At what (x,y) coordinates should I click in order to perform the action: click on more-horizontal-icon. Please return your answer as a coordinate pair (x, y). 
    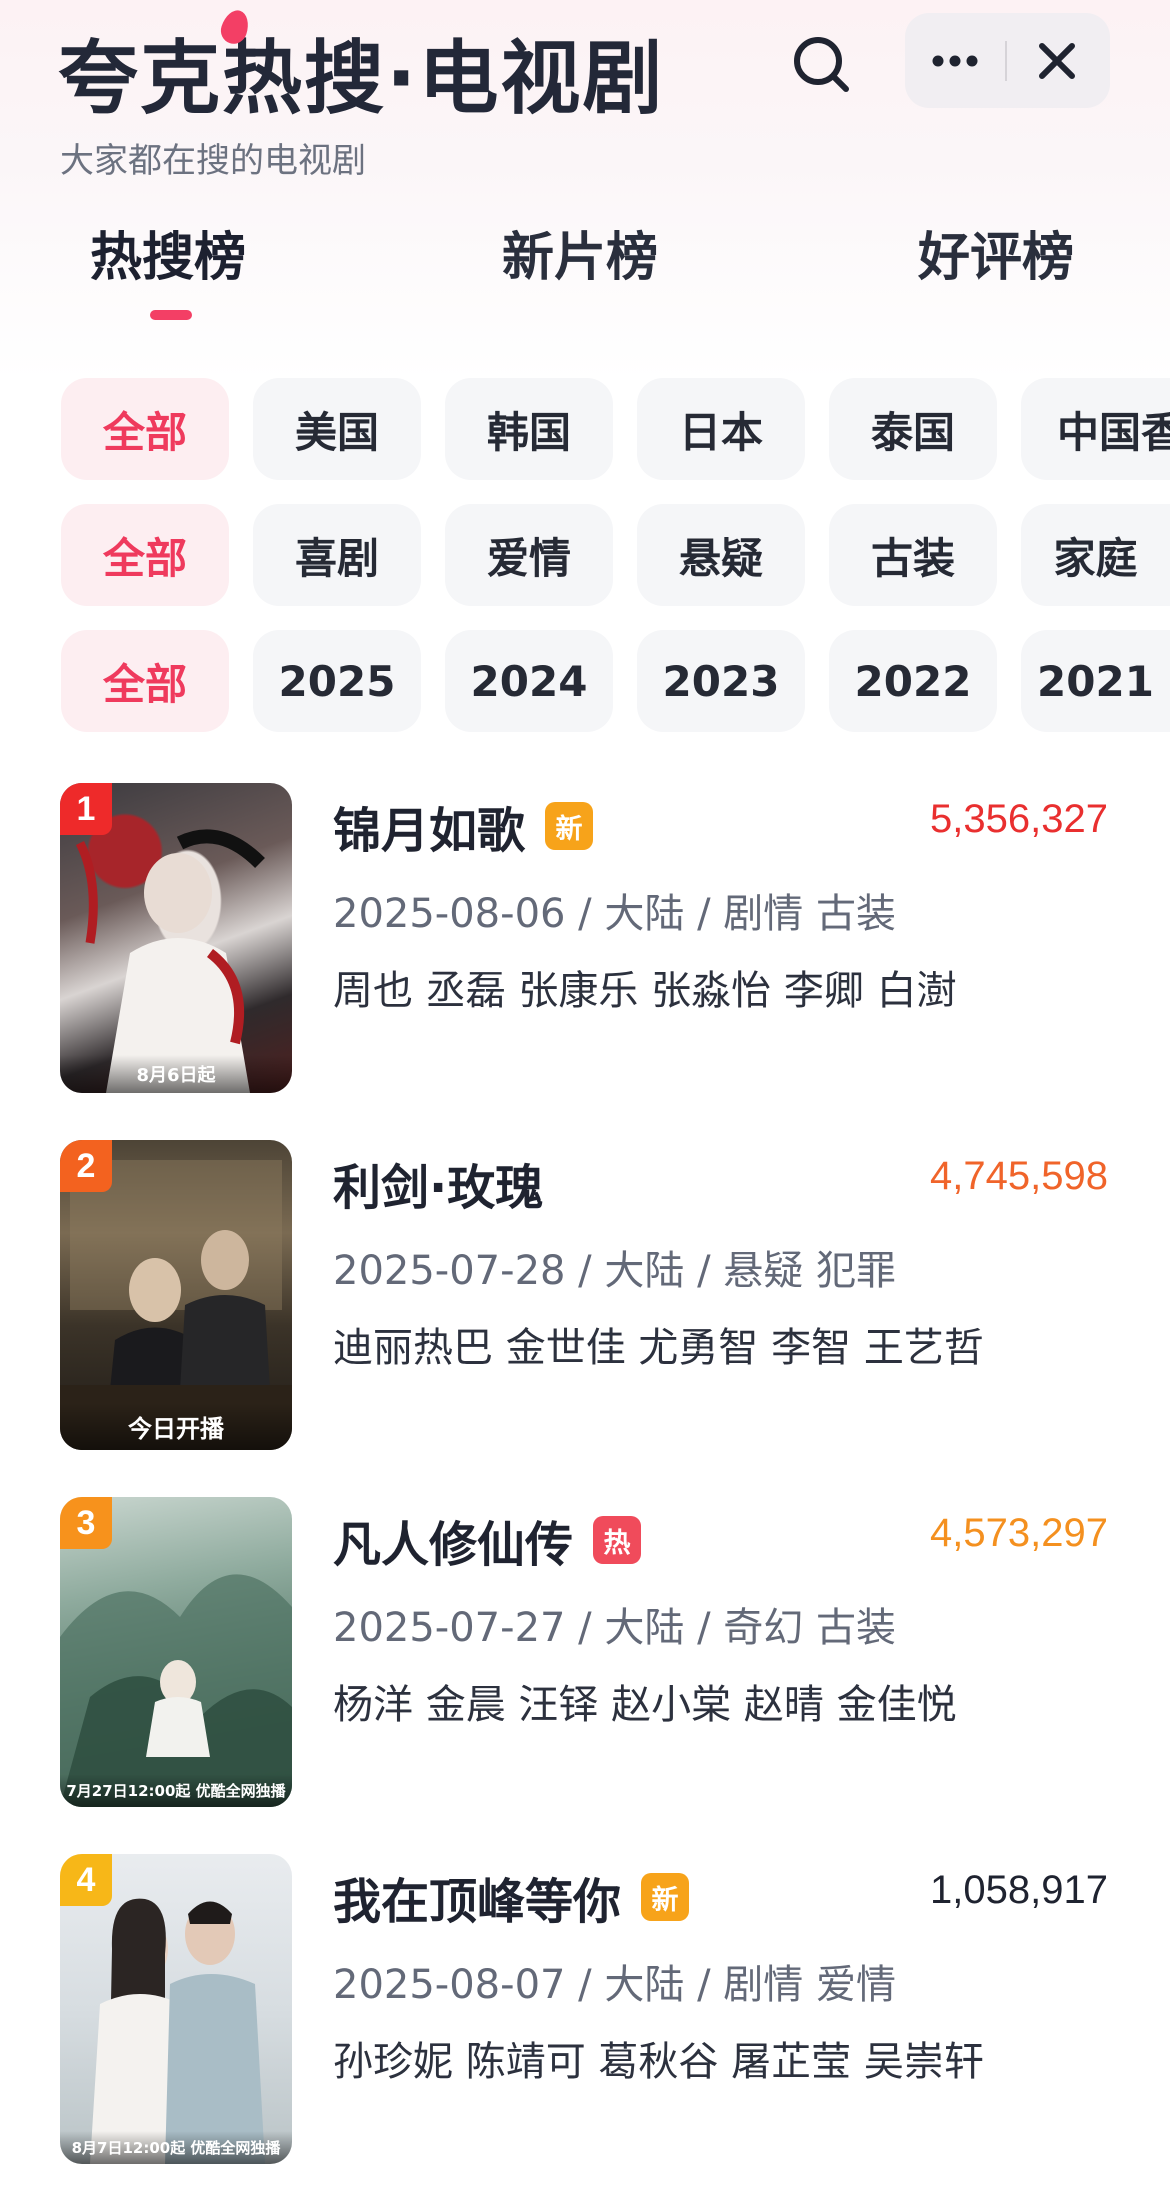
    Looking at the image, I should click on (955, 61).